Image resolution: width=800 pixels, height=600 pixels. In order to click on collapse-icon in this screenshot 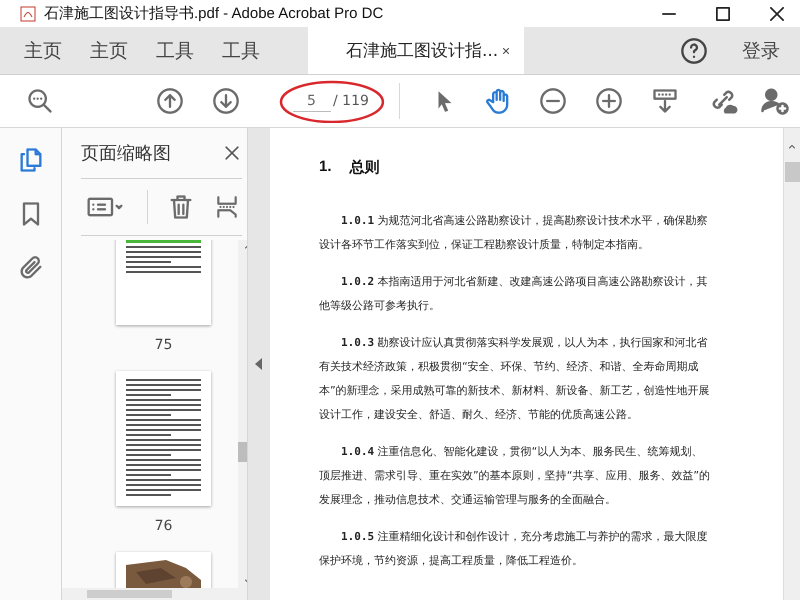, I will do `click(259, 364)`.